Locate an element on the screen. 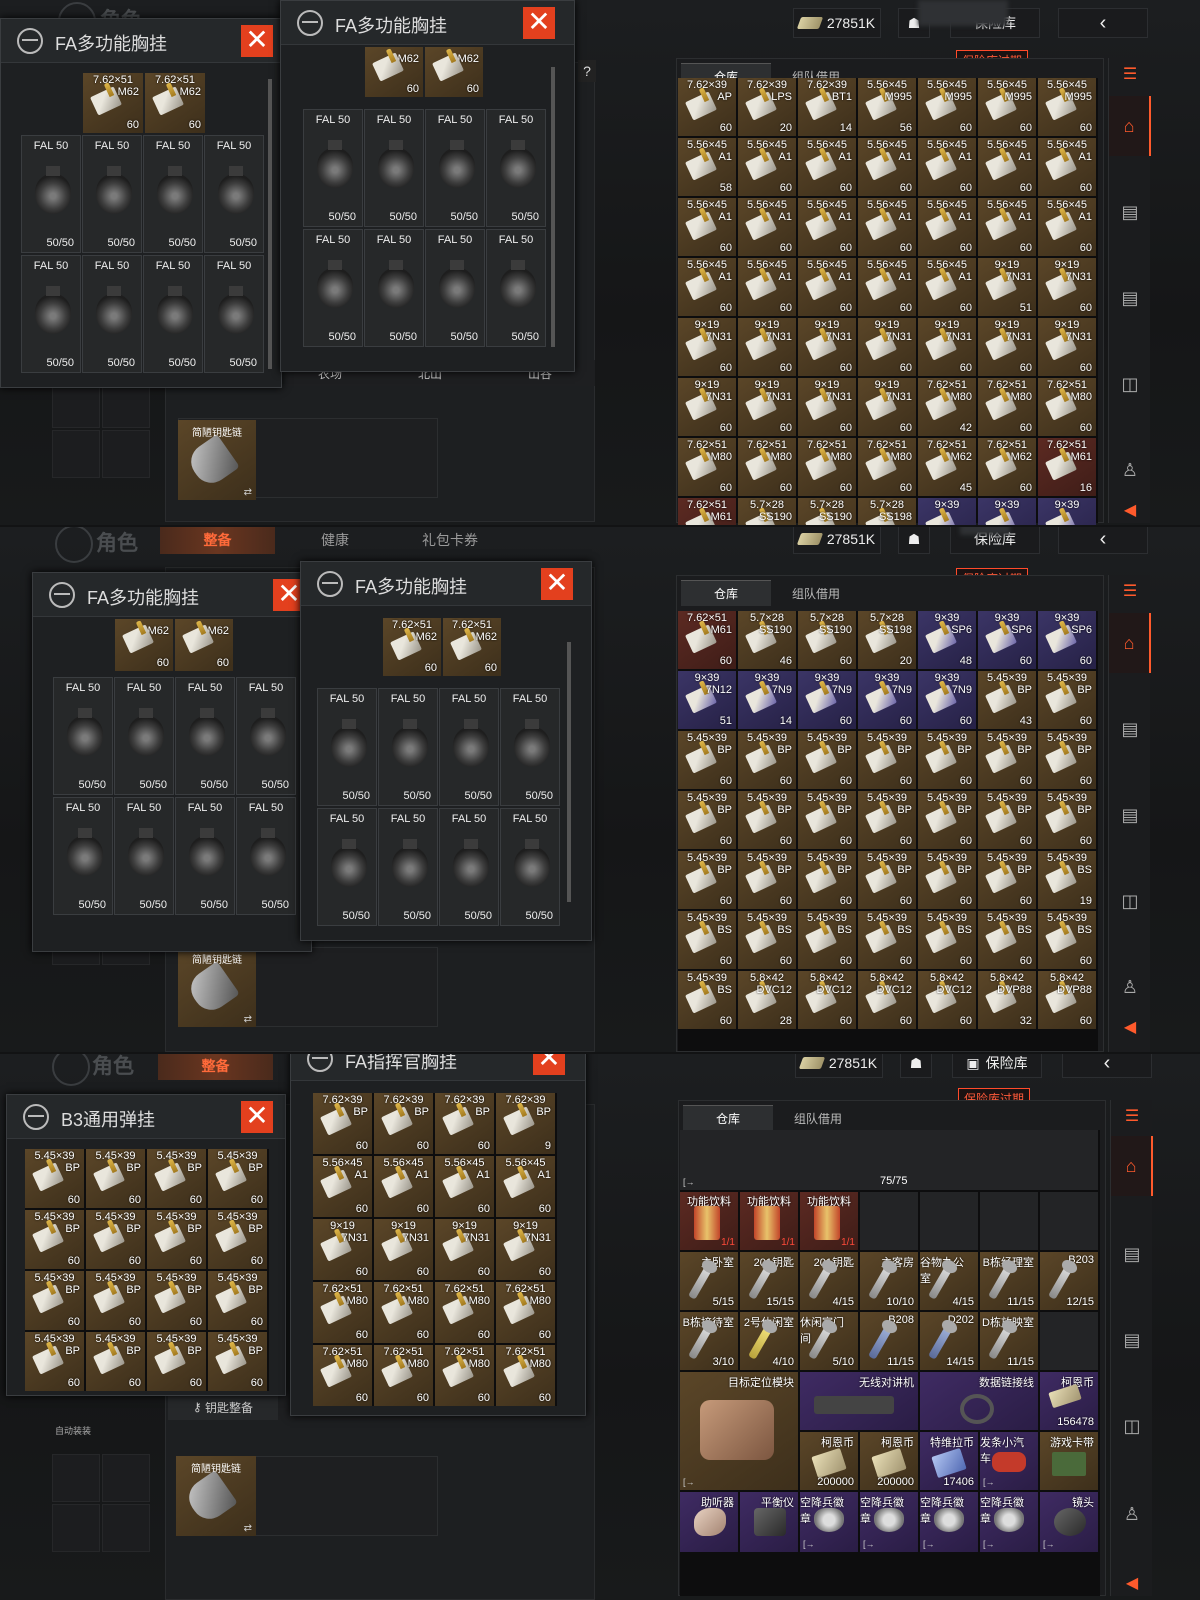 The height and width of the screenshot is (1600, 1200). key-item: 201钥匙4/15 is located at coordinates (829, 1281).